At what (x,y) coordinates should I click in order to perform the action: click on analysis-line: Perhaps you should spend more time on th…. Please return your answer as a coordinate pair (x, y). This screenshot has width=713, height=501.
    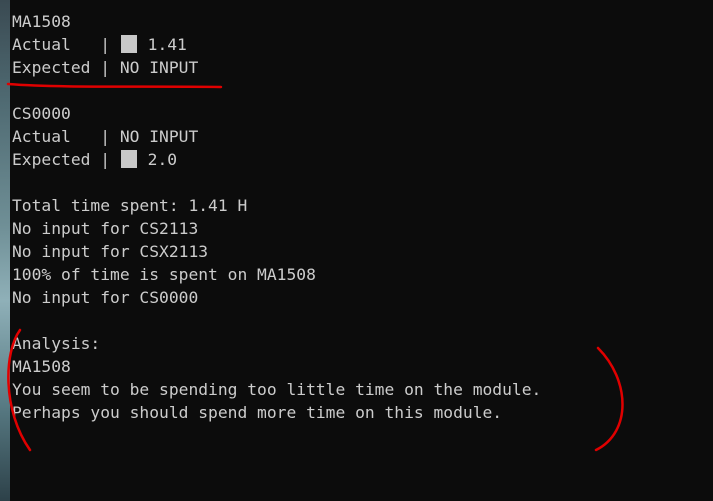
    Looking at the image, I should click on (257, 412).